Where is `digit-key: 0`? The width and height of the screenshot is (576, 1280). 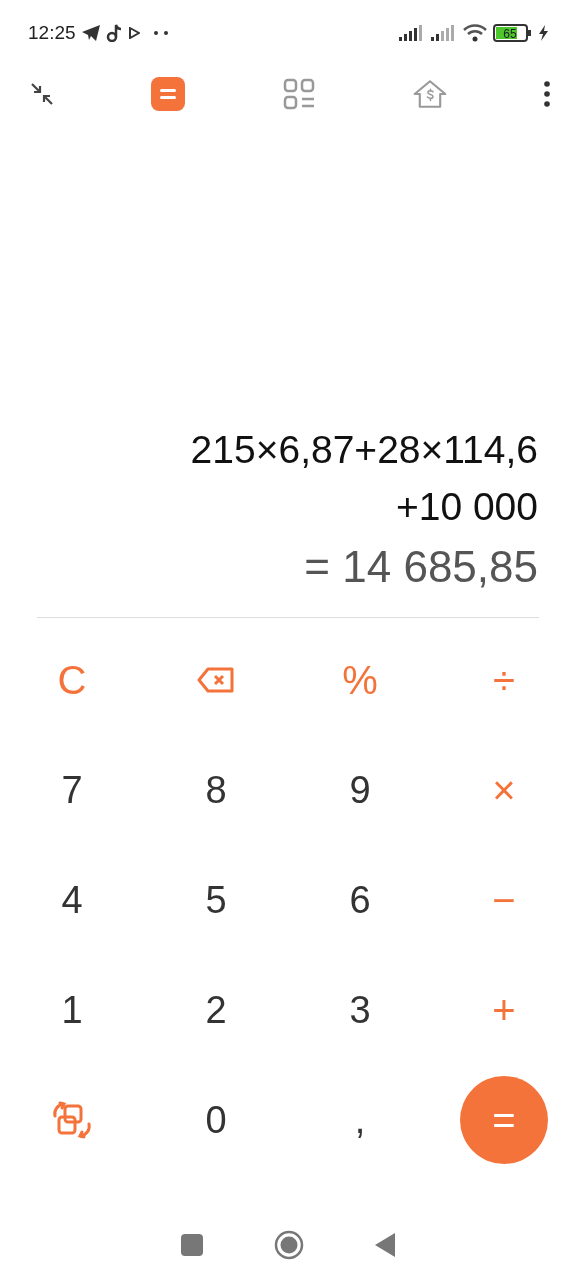 digit-key: 0 is located at coordinates (216, 1120).